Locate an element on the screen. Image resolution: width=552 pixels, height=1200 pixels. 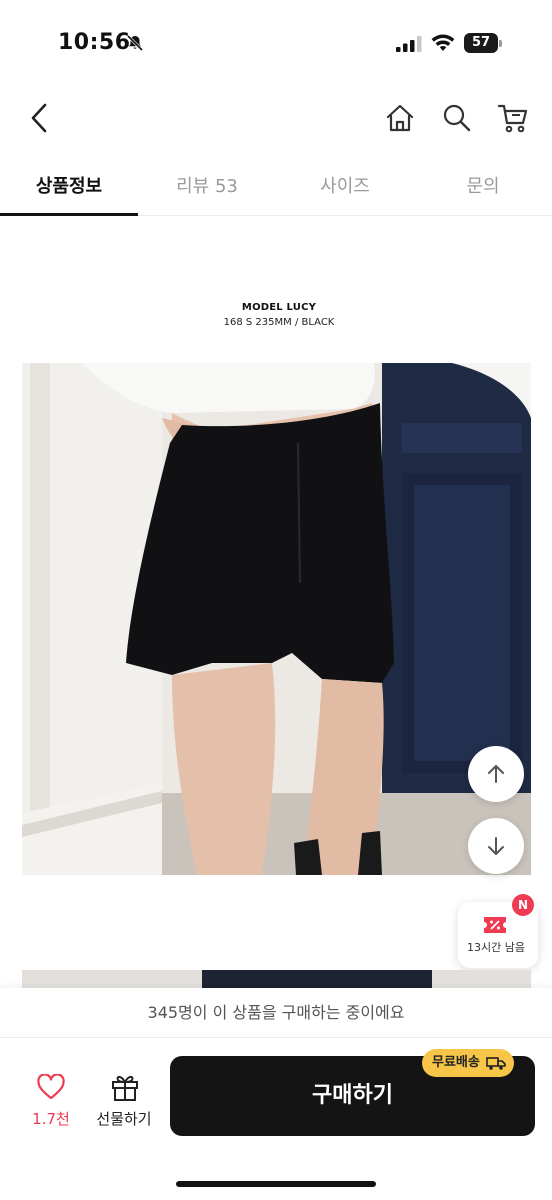
battery-cap is located at coordinates (500, 43).